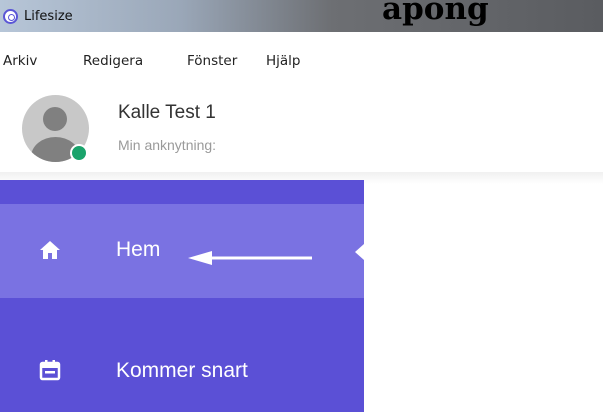  Describe the element at coordinates (138, 249) in the screenshot. I see `sidebar-item-label: Hem` at that location.